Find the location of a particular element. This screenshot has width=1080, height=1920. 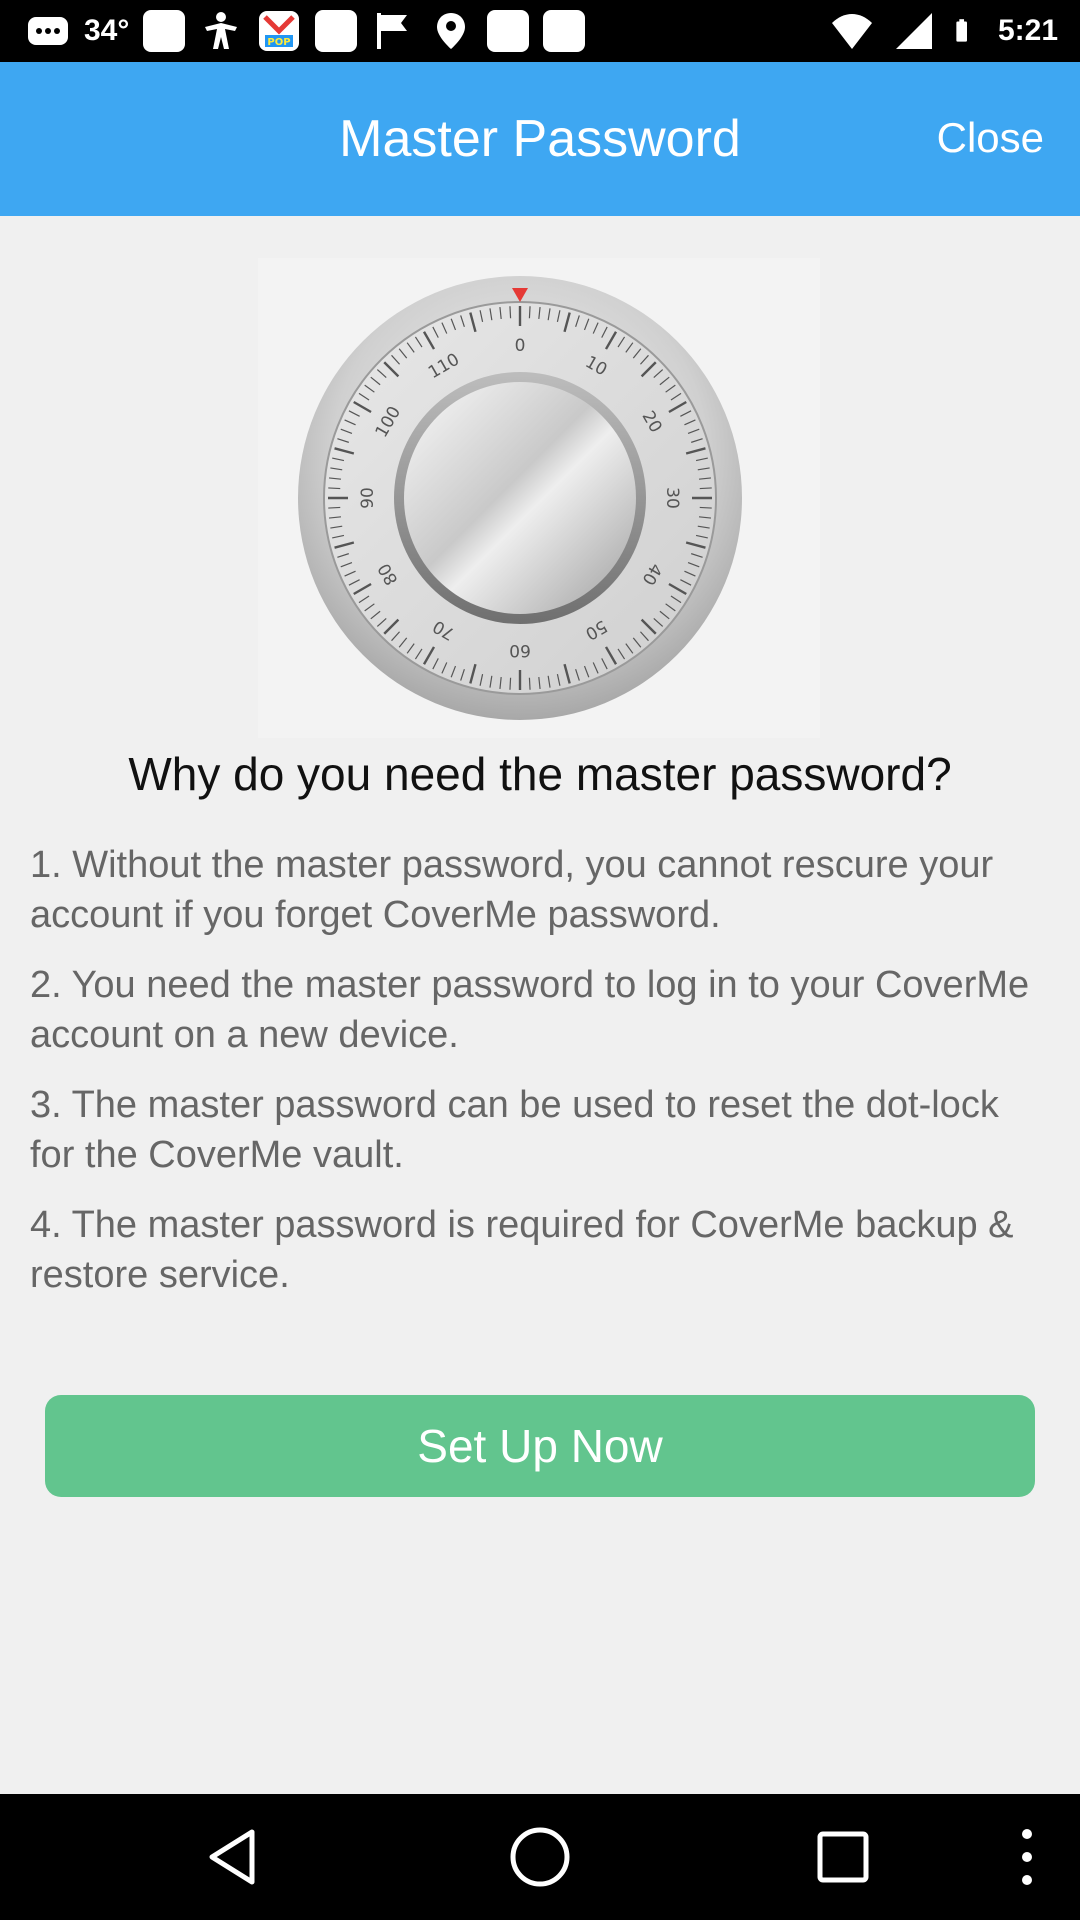

dial-number-label: 90 is located at coordinates (368, 498).